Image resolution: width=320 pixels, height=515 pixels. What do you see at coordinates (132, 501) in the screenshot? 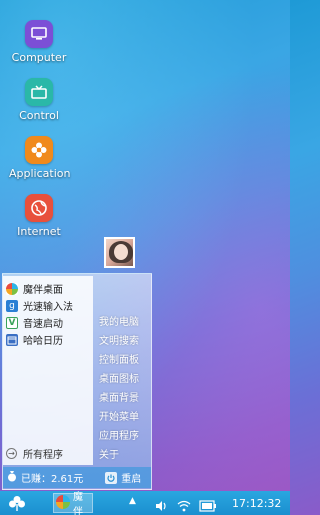
I see `chevron-up-icon: ▲` at bounding box center [132, 501].